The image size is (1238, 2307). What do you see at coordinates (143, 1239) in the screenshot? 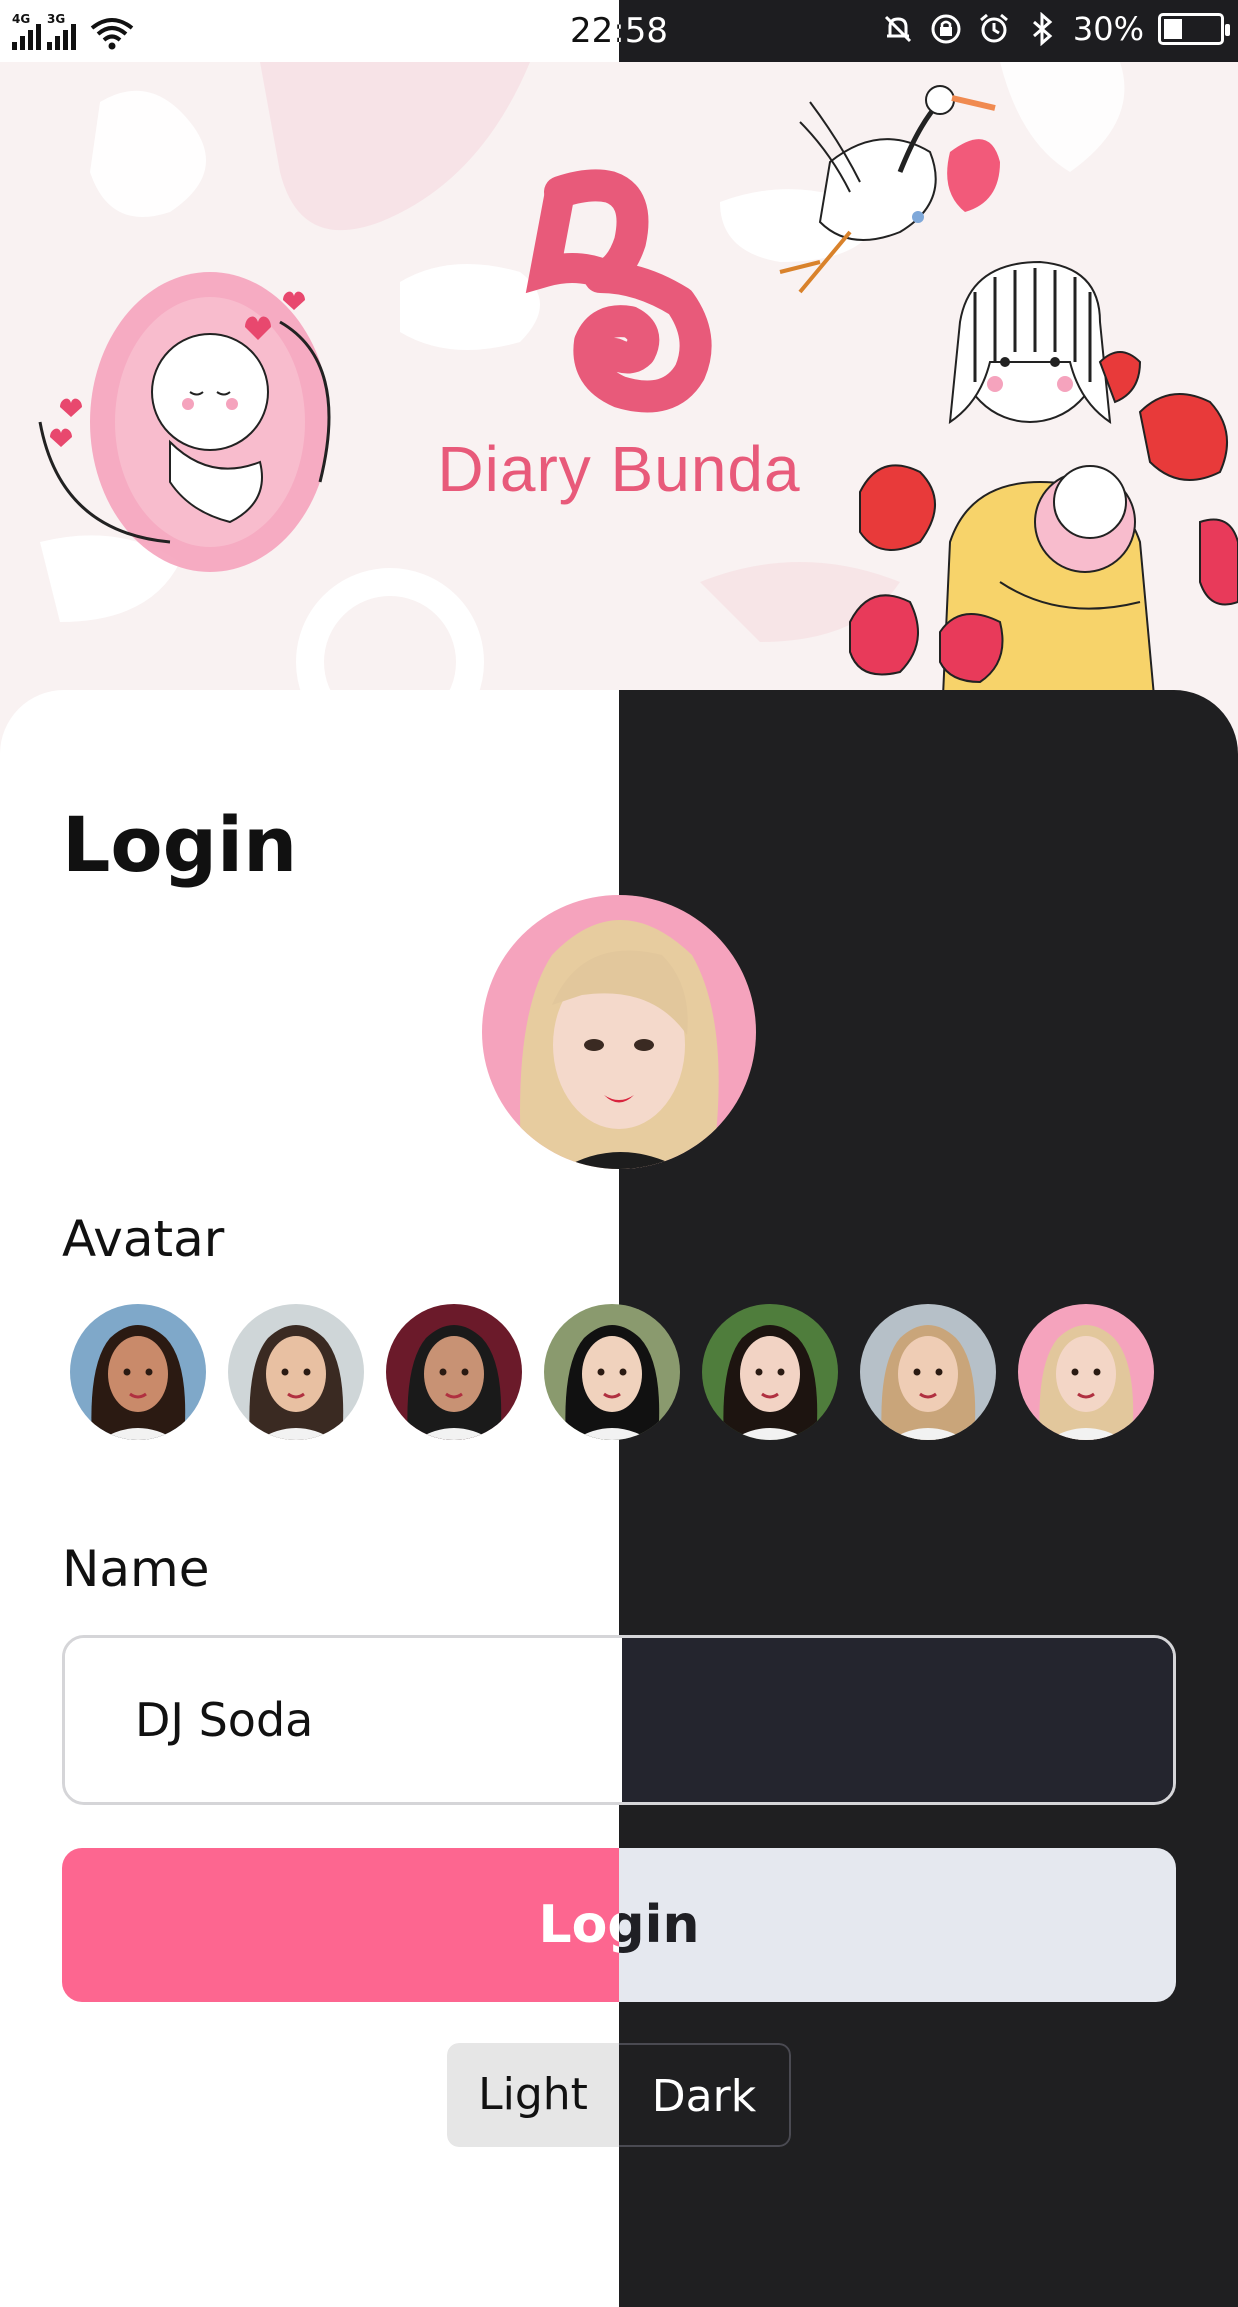
I see `avatar-label: Avatar` at bounding box center [143, 1239].